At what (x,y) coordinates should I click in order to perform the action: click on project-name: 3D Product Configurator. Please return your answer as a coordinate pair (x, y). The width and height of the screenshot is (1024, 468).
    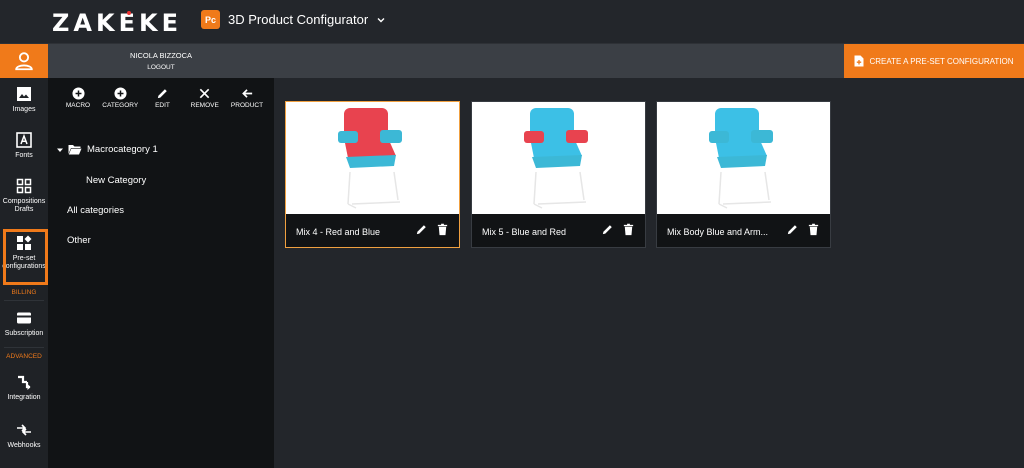
    Looking at the image, I should click on (298, 19).